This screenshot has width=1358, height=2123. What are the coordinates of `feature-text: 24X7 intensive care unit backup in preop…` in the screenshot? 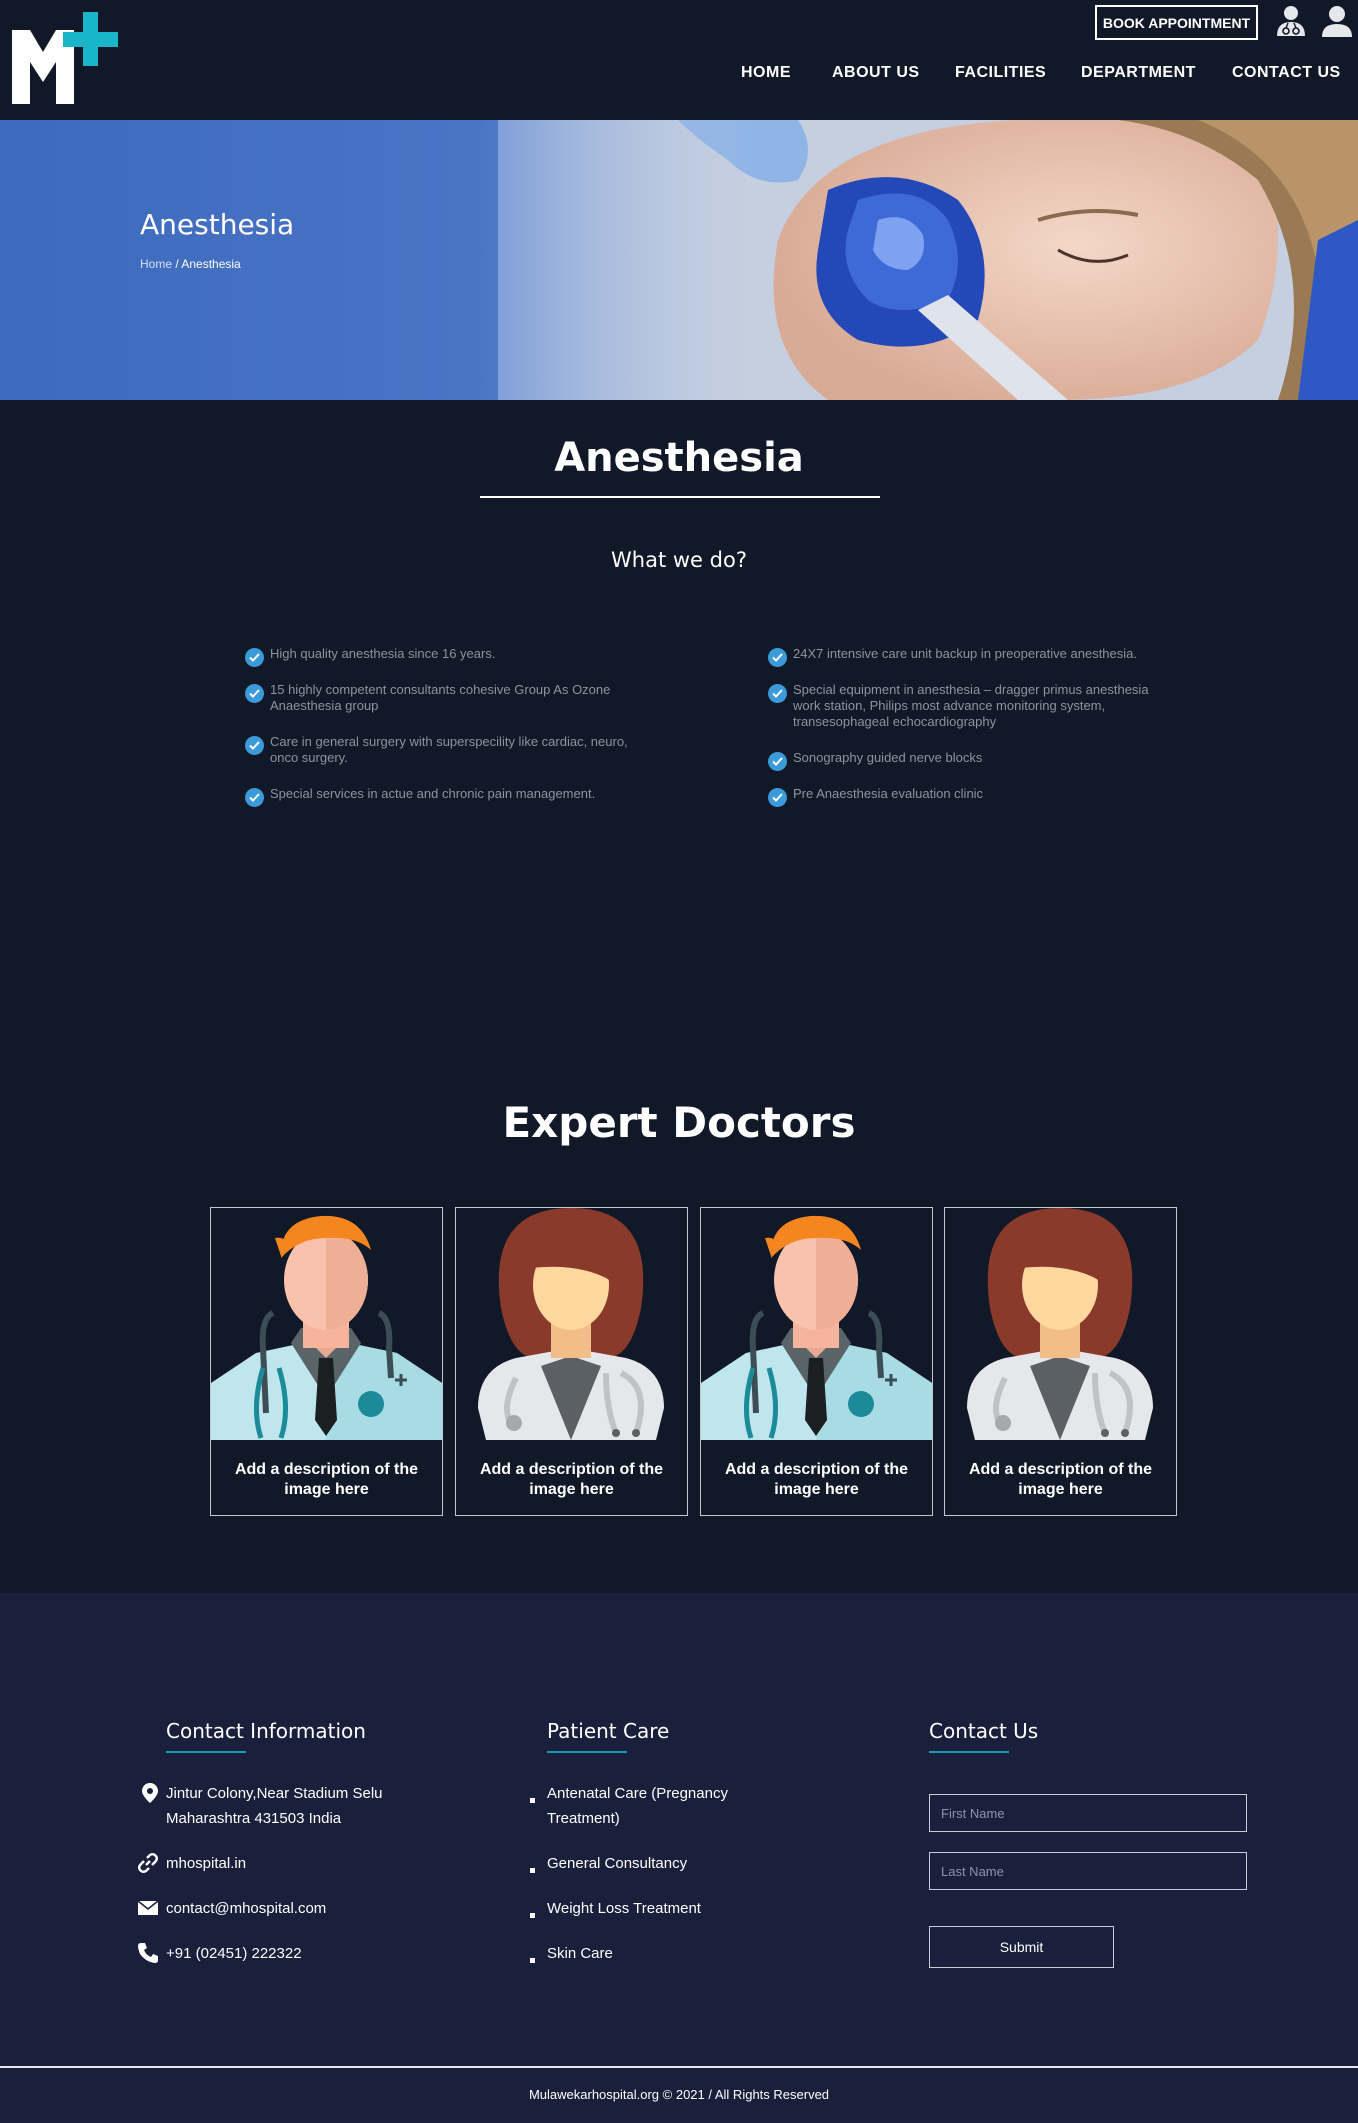 It's located at (965, 653).